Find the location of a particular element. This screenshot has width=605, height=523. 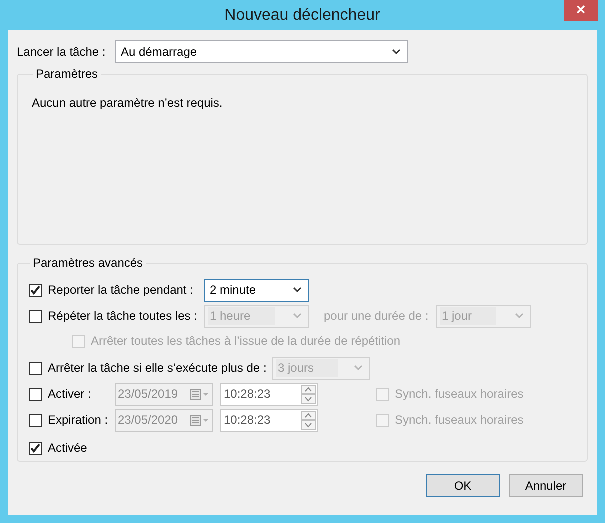

checkbox-label: Arrêter toutes les tâches à l’issue de la durée de répétition is located at coordinates (246, 341).